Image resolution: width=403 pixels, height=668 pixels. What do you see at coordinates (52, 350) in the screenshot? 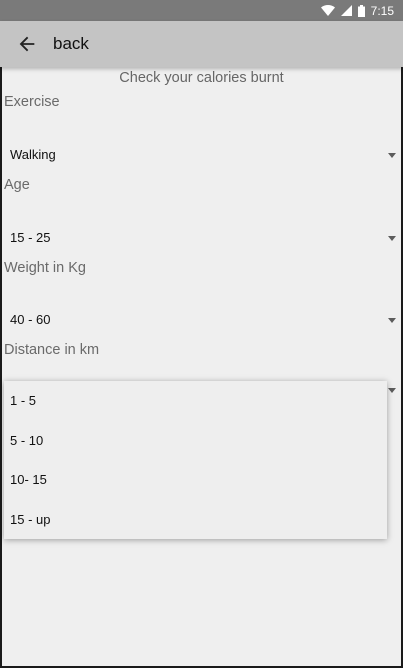
I see `distance-label: Distance in km` at bounding box center [52, 350].